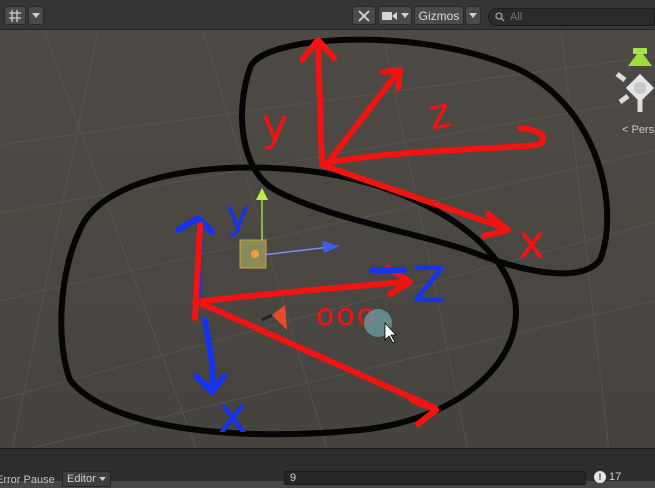  Describe the element at coordinates (638, 130) in the screenshot. I see `projection-label: < Persp` at that location.